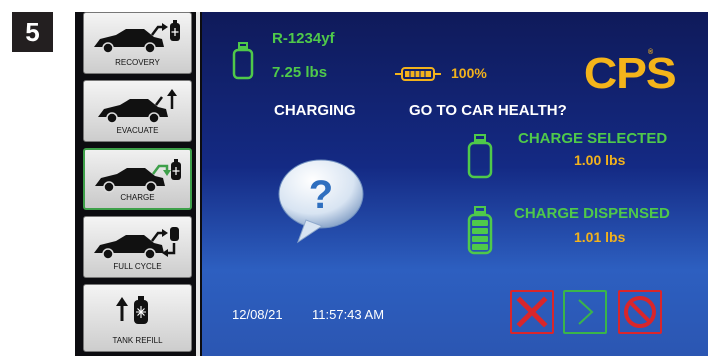 The width and height of the screenshot is (708, 356). I want to click on tank-full-icon, so click(480, 230).